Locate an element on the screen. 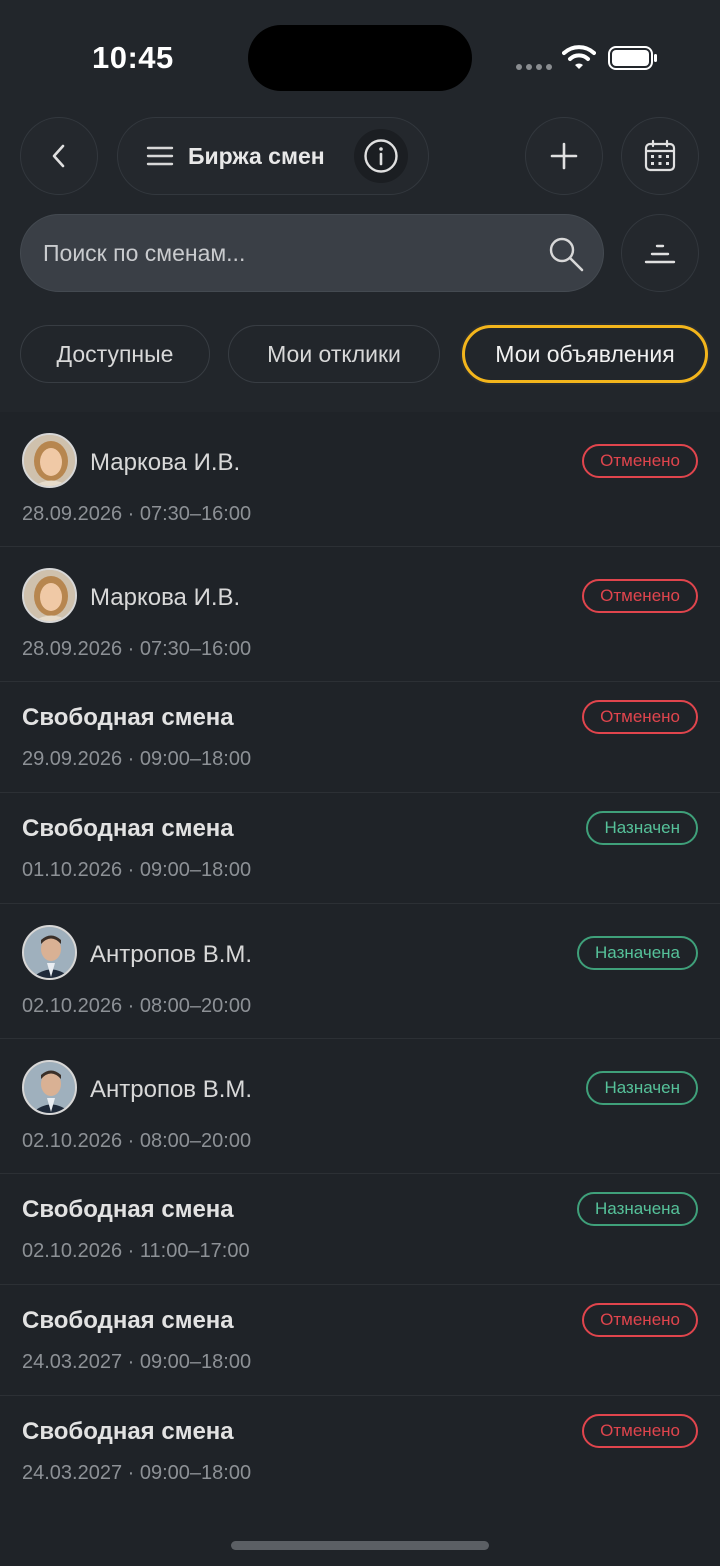 This screenshot has width=720, height=1566. wifi-icon is located at coordinates (579, 57).